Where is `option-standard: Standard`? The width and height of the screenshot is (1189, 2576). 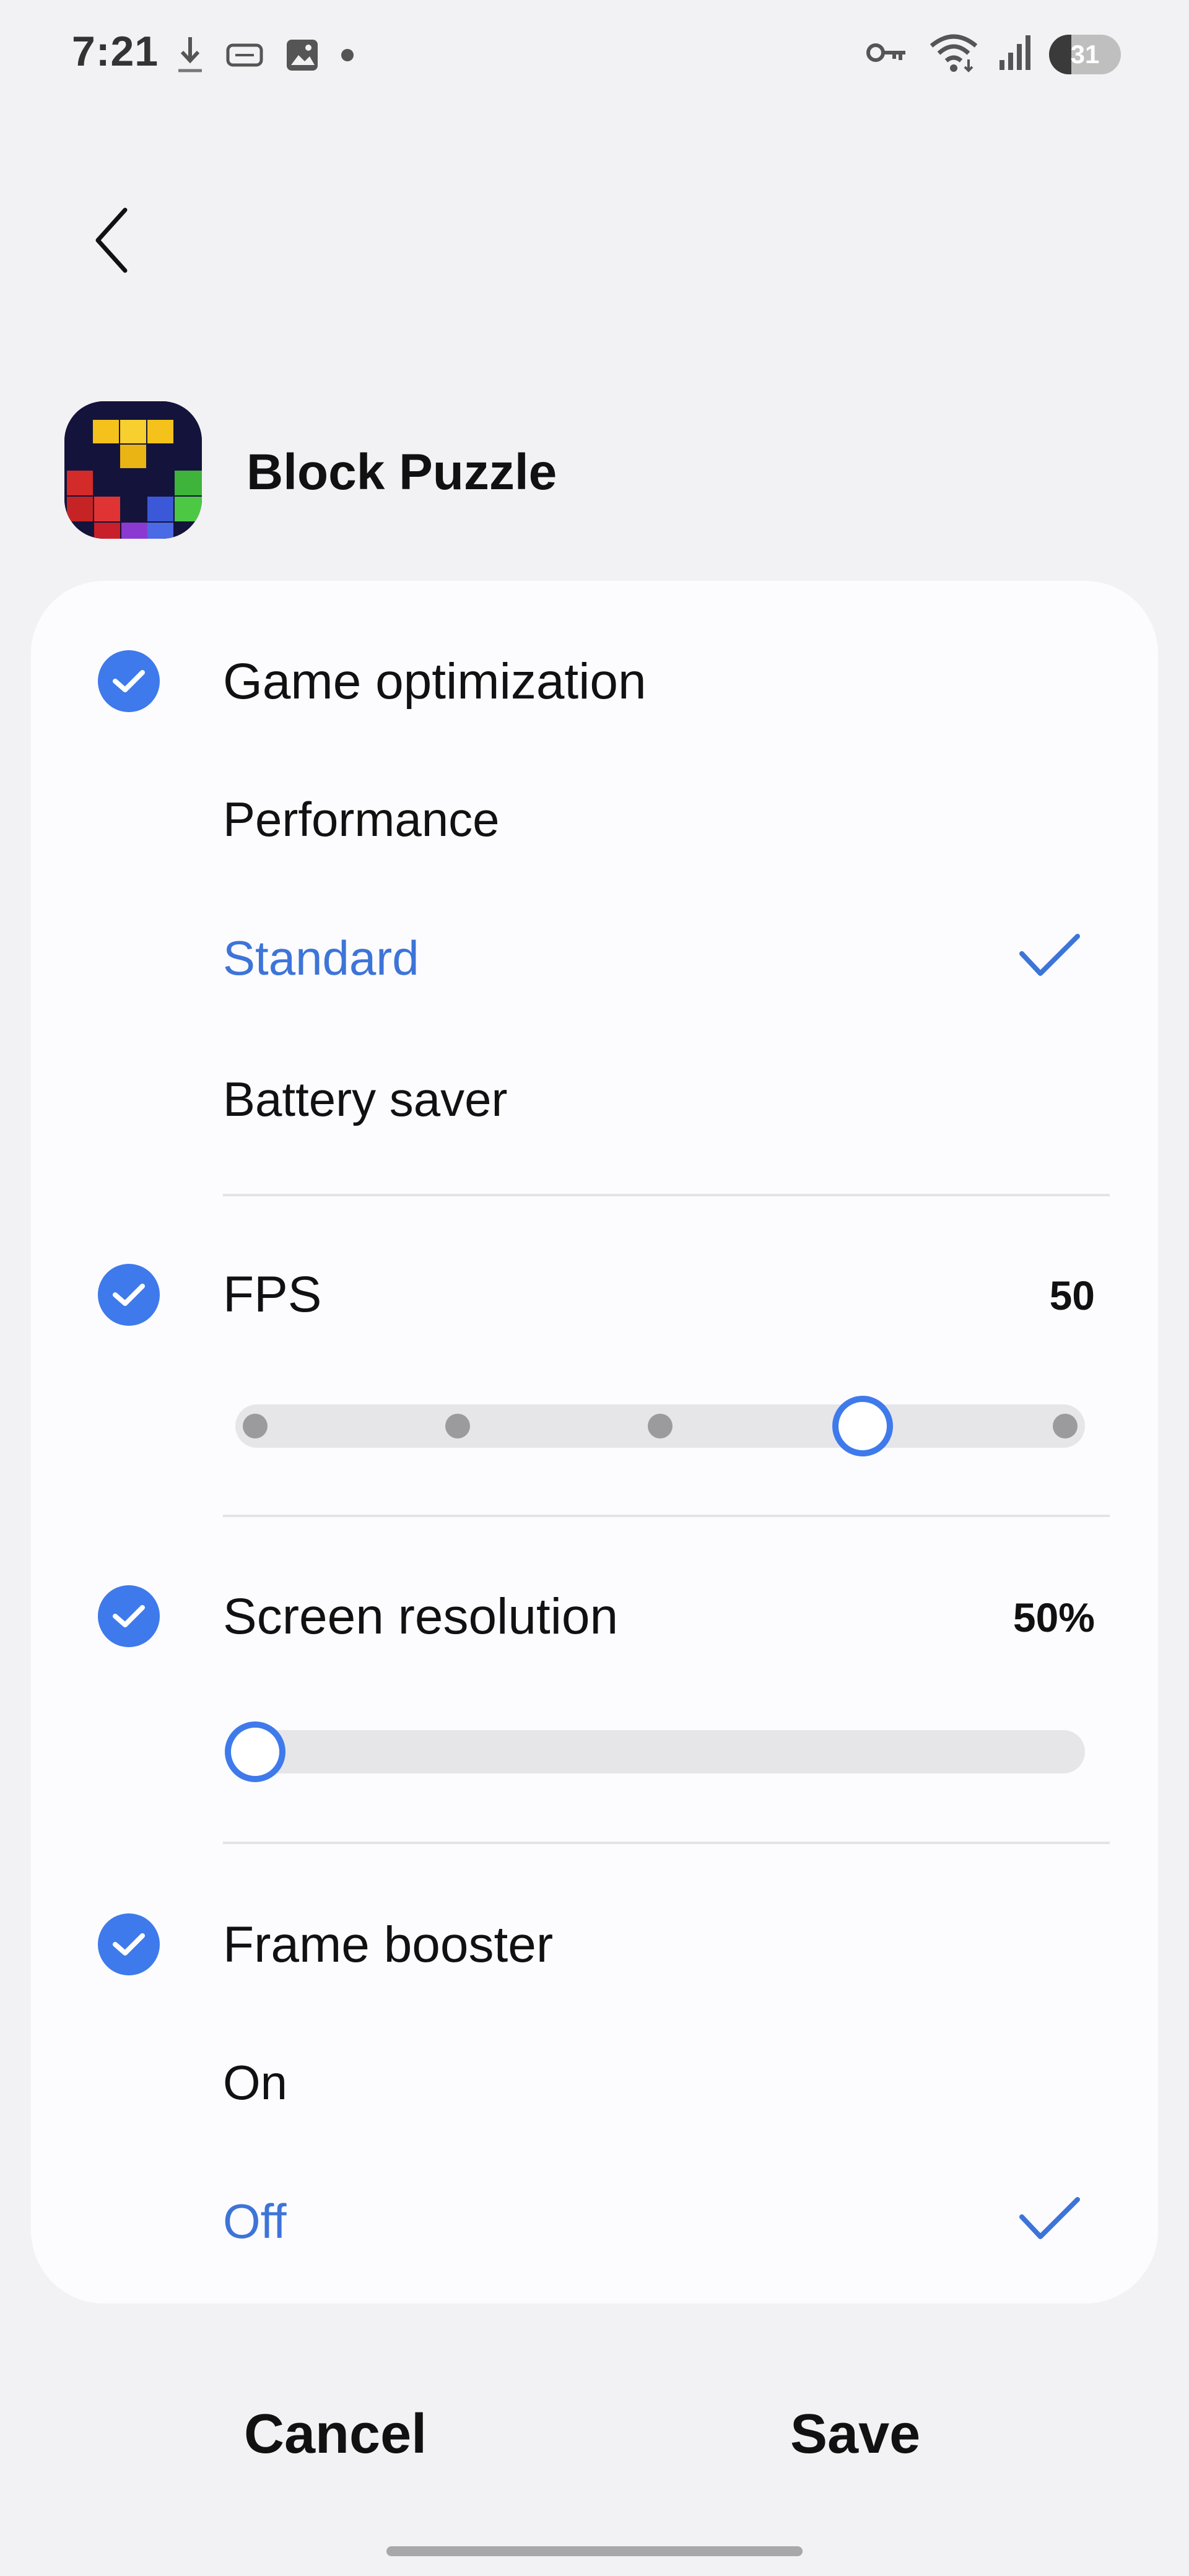 option-standard: Standard is located at coordinates (594, 961).